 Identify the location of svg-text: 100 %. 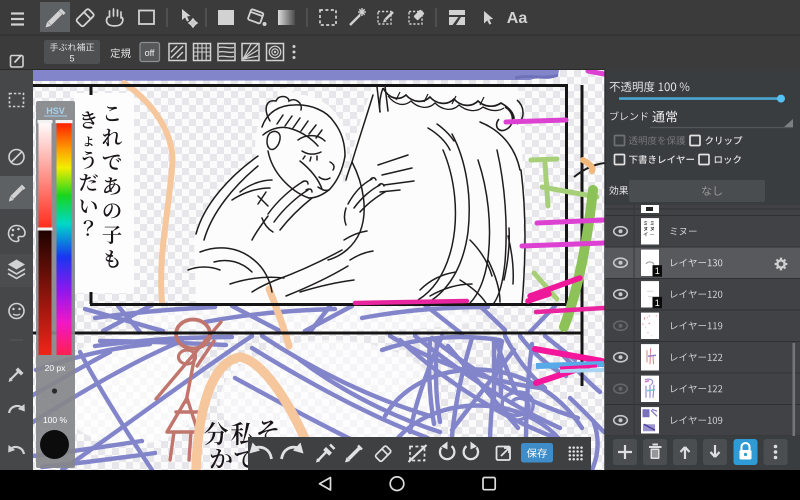
(55, 420).